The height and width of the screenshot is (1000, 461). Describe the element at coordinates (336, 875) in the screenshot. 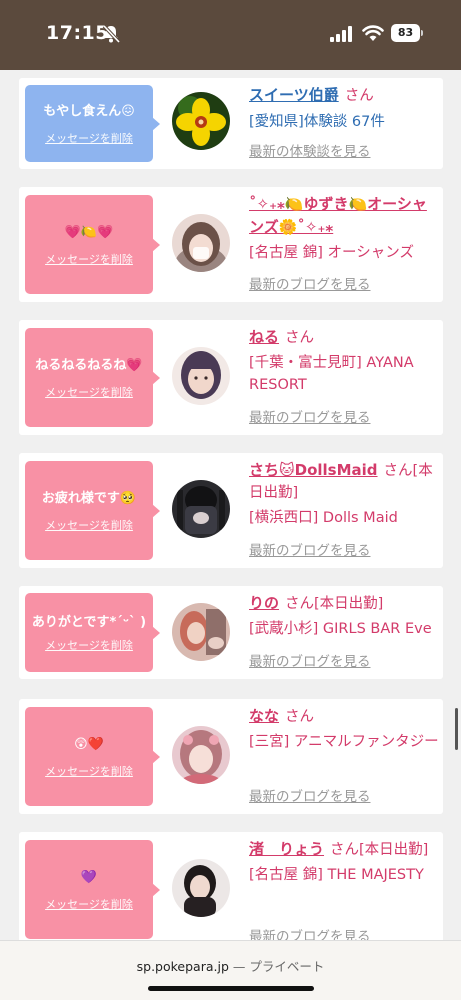

I see `area-text: [名古屋 錦] THE MAJESTY` at that location.